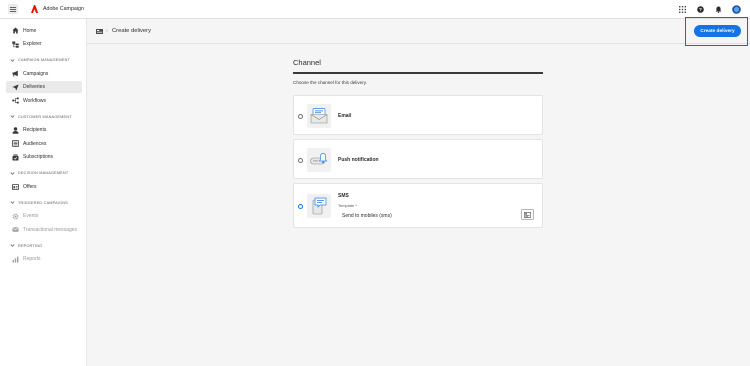 Image resolution: width=750 pixels, height=366 pixels. I want to click on sidebar-item-reports: Reports, so click(44, 259).